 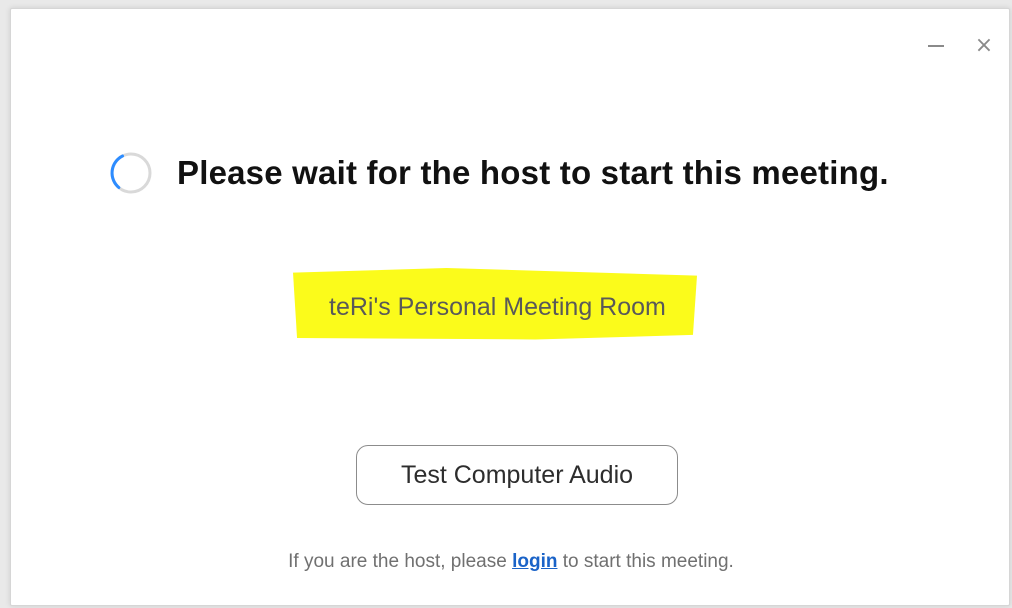 What do you see at coordinates (534, 561) in the screenshot?
I see `login-link: login` at bounding box center [534, 561].